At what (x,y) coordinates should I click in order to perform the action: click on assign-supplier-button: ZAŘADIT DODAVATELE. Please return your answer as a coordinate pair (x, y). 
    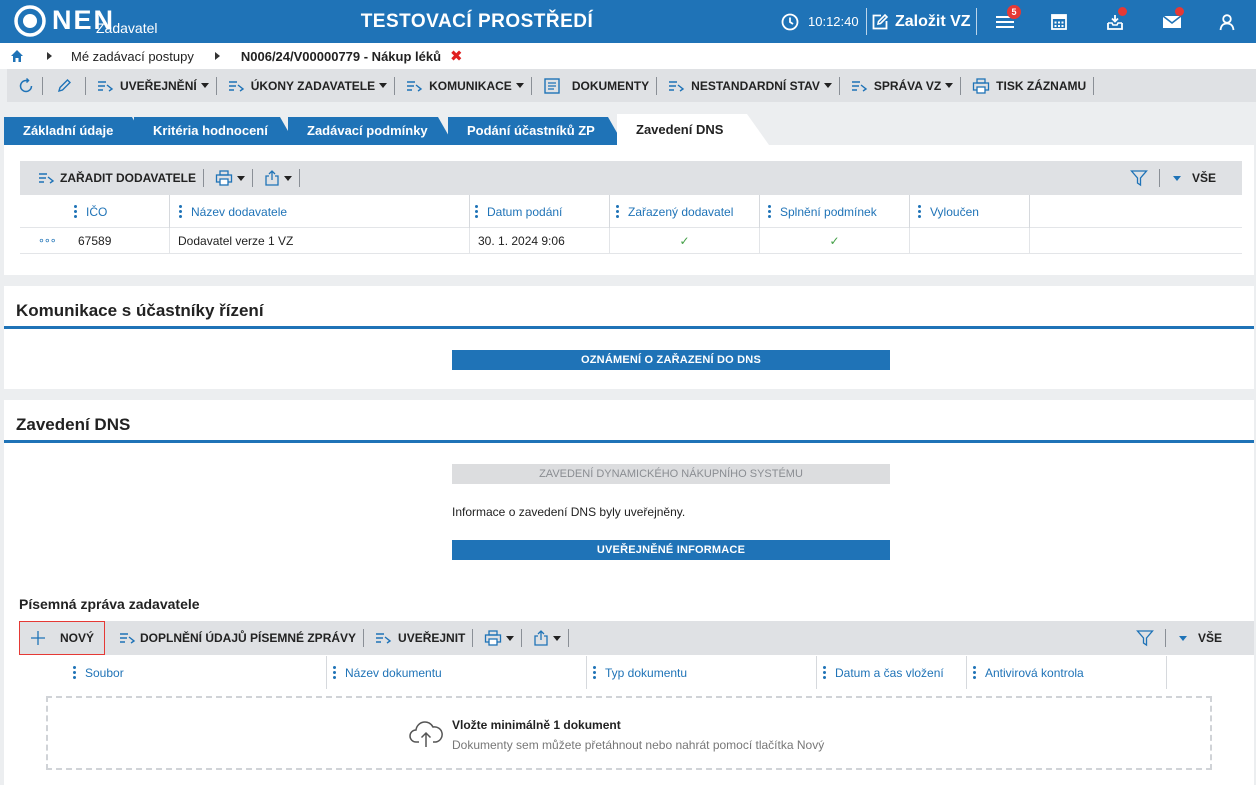
    Looking at the image, I should click on (117, 178).